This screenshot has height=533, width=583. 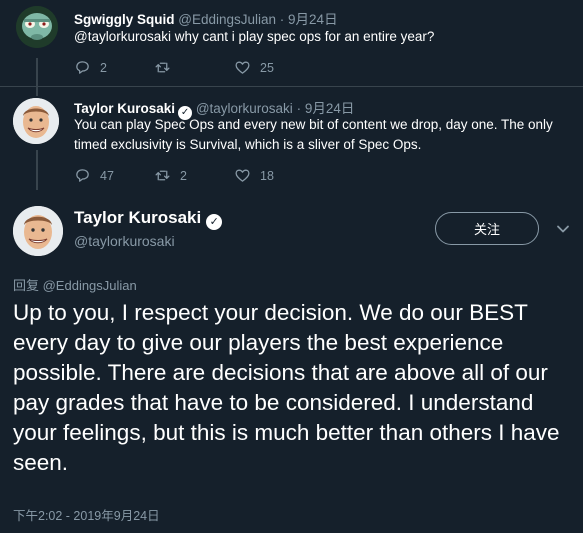 I want to click on retweet-count: 2, so click(x=183, y=175).